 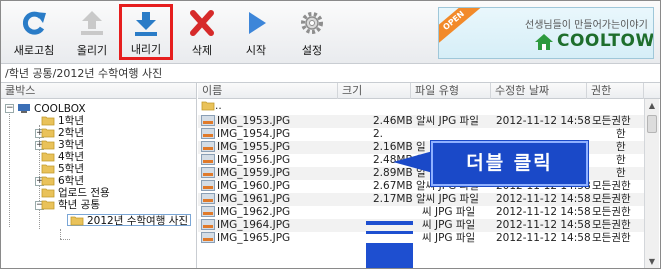 I want to click on house-icon, so click(x=544, y=42).